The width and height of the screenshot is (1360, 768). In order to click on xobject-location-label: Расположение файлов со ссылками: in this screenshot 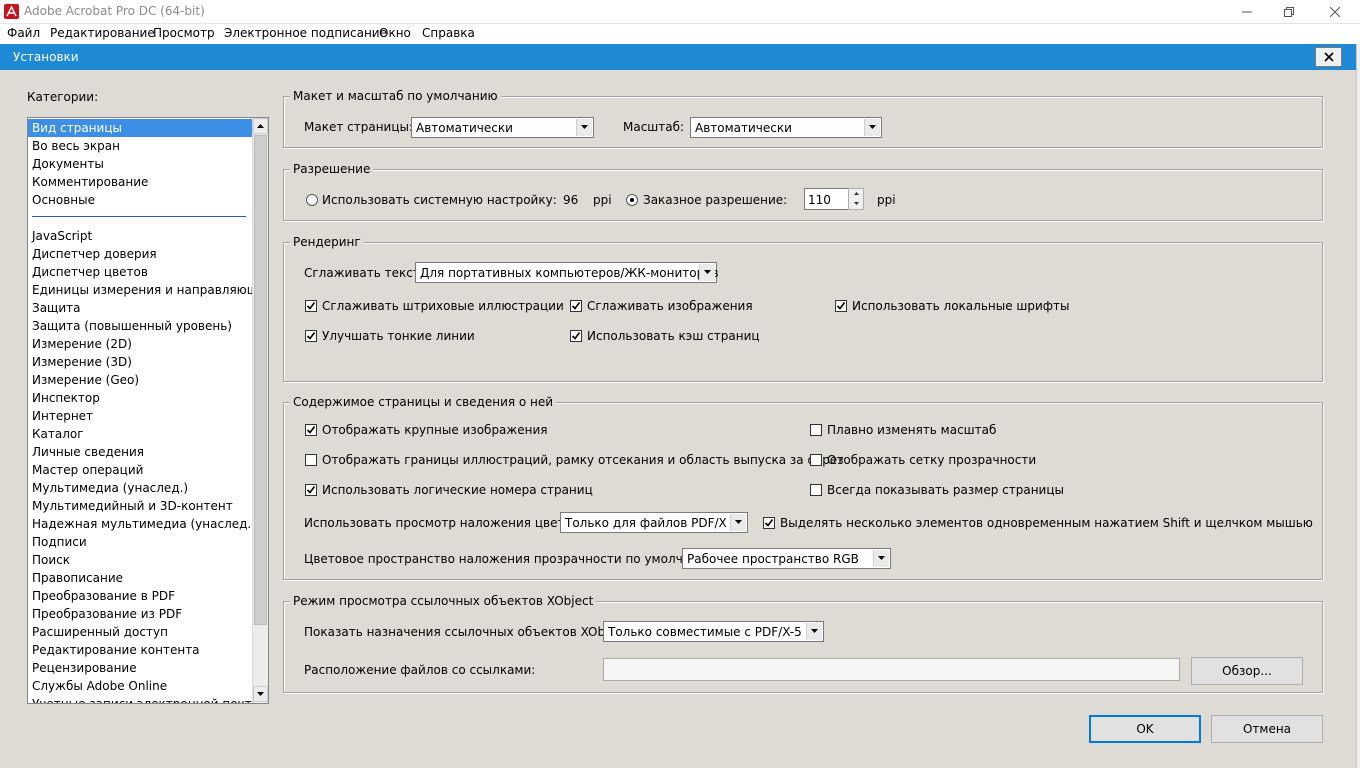, I will do `click(420, 670)`.